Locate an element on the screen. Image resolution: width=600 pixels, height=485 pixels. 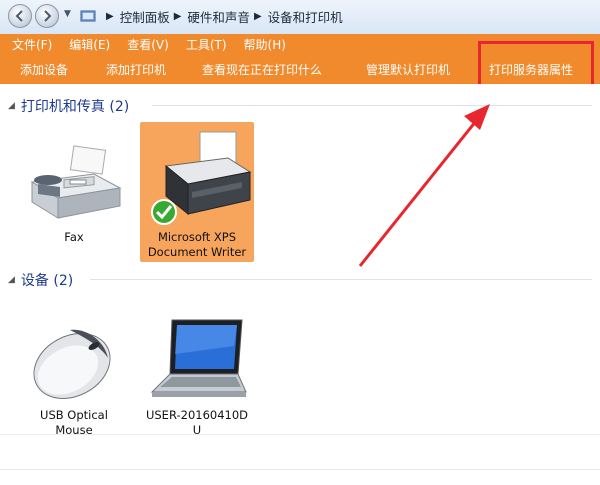
control-panel-icon is located at coordinates (88, 16).